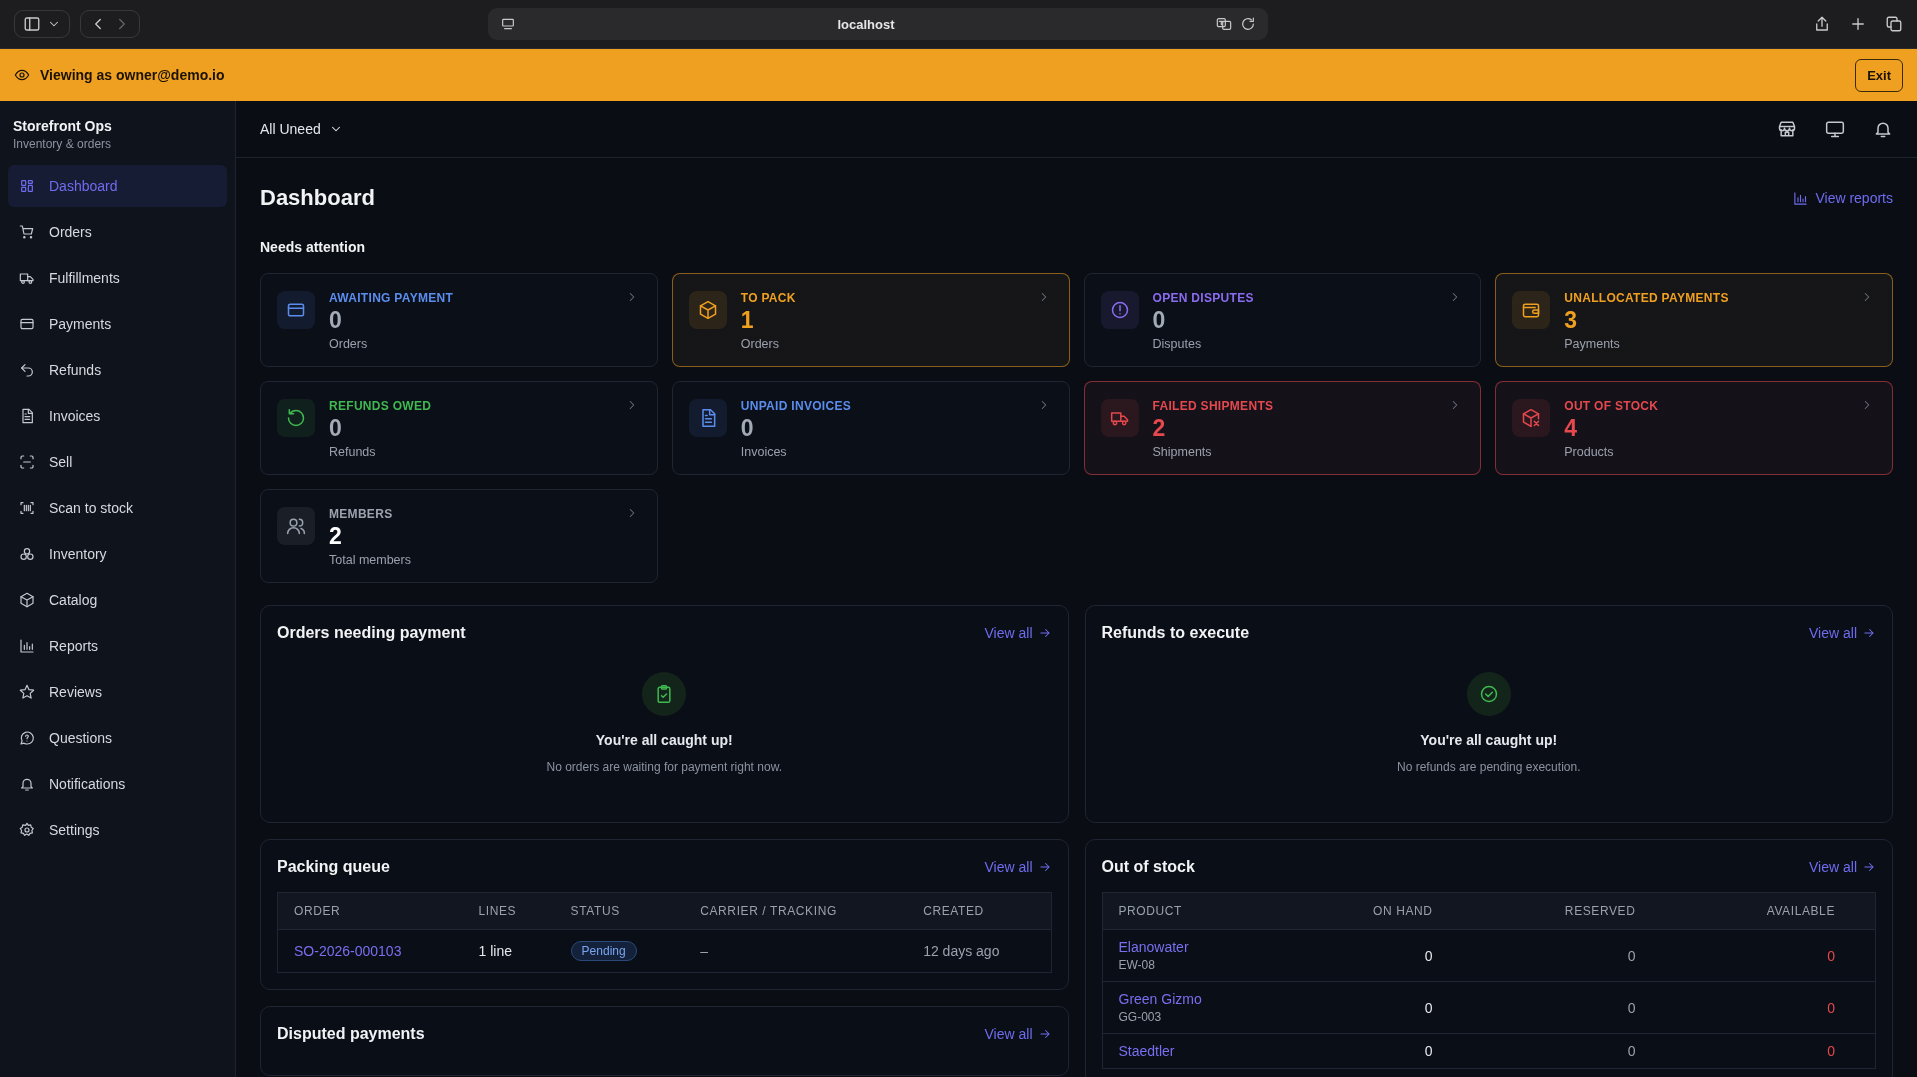  I want to click on card-label: UNALLOCATED PAYMENTS, so click(1646, 298).